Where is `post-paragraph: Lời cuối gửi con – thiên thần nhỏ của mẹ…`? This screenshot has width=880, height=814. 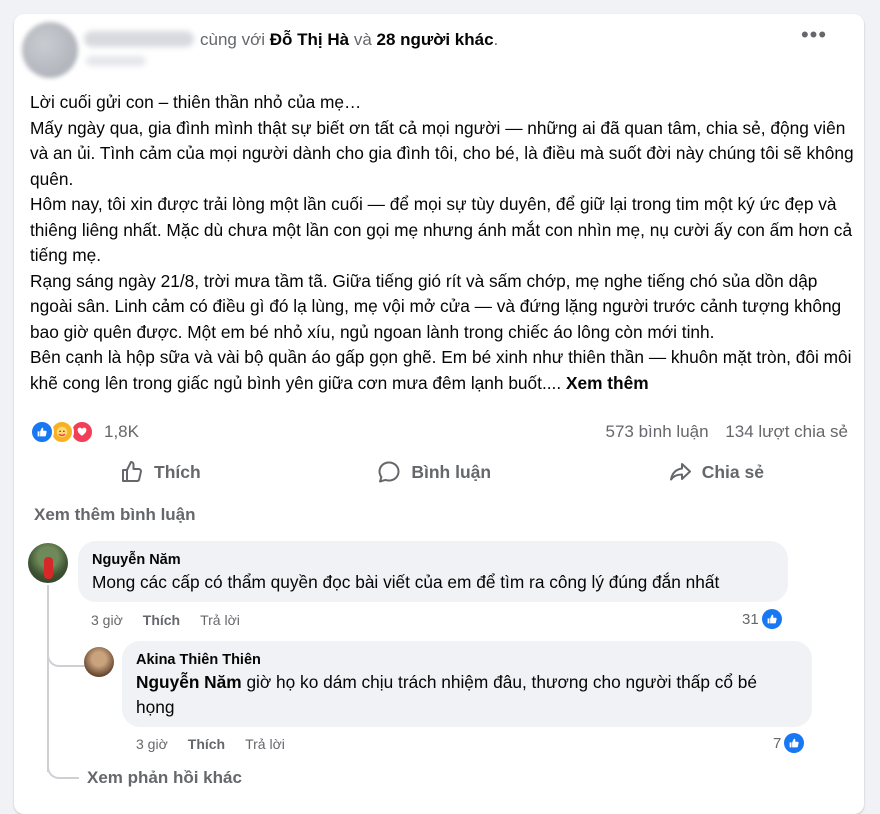 post-paragraph: Lời cuối gửi con – thiên thần nhỏ của mẹ… is located at coordinates (196, 102).